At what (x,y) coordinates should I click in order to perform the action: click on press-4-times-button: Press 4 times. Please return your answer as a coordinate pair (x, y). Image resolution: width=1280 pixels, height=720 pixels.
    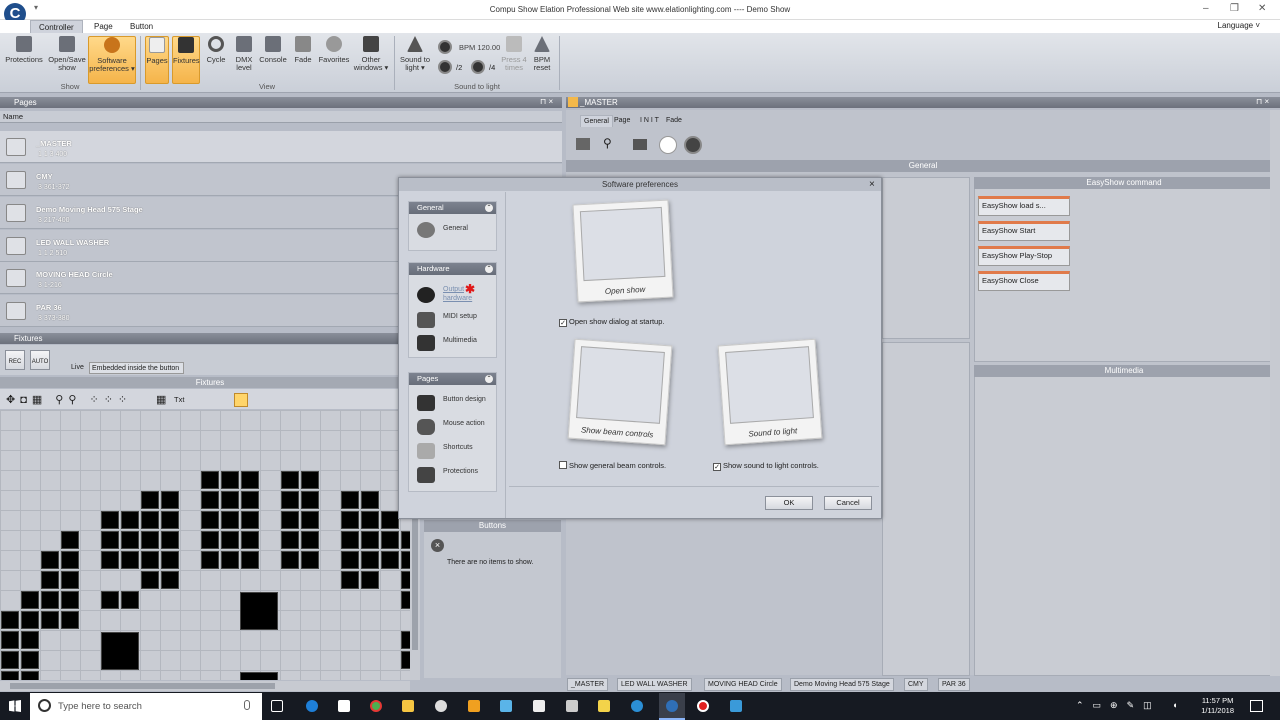
    Looking at the image, I should click on (514, 54).